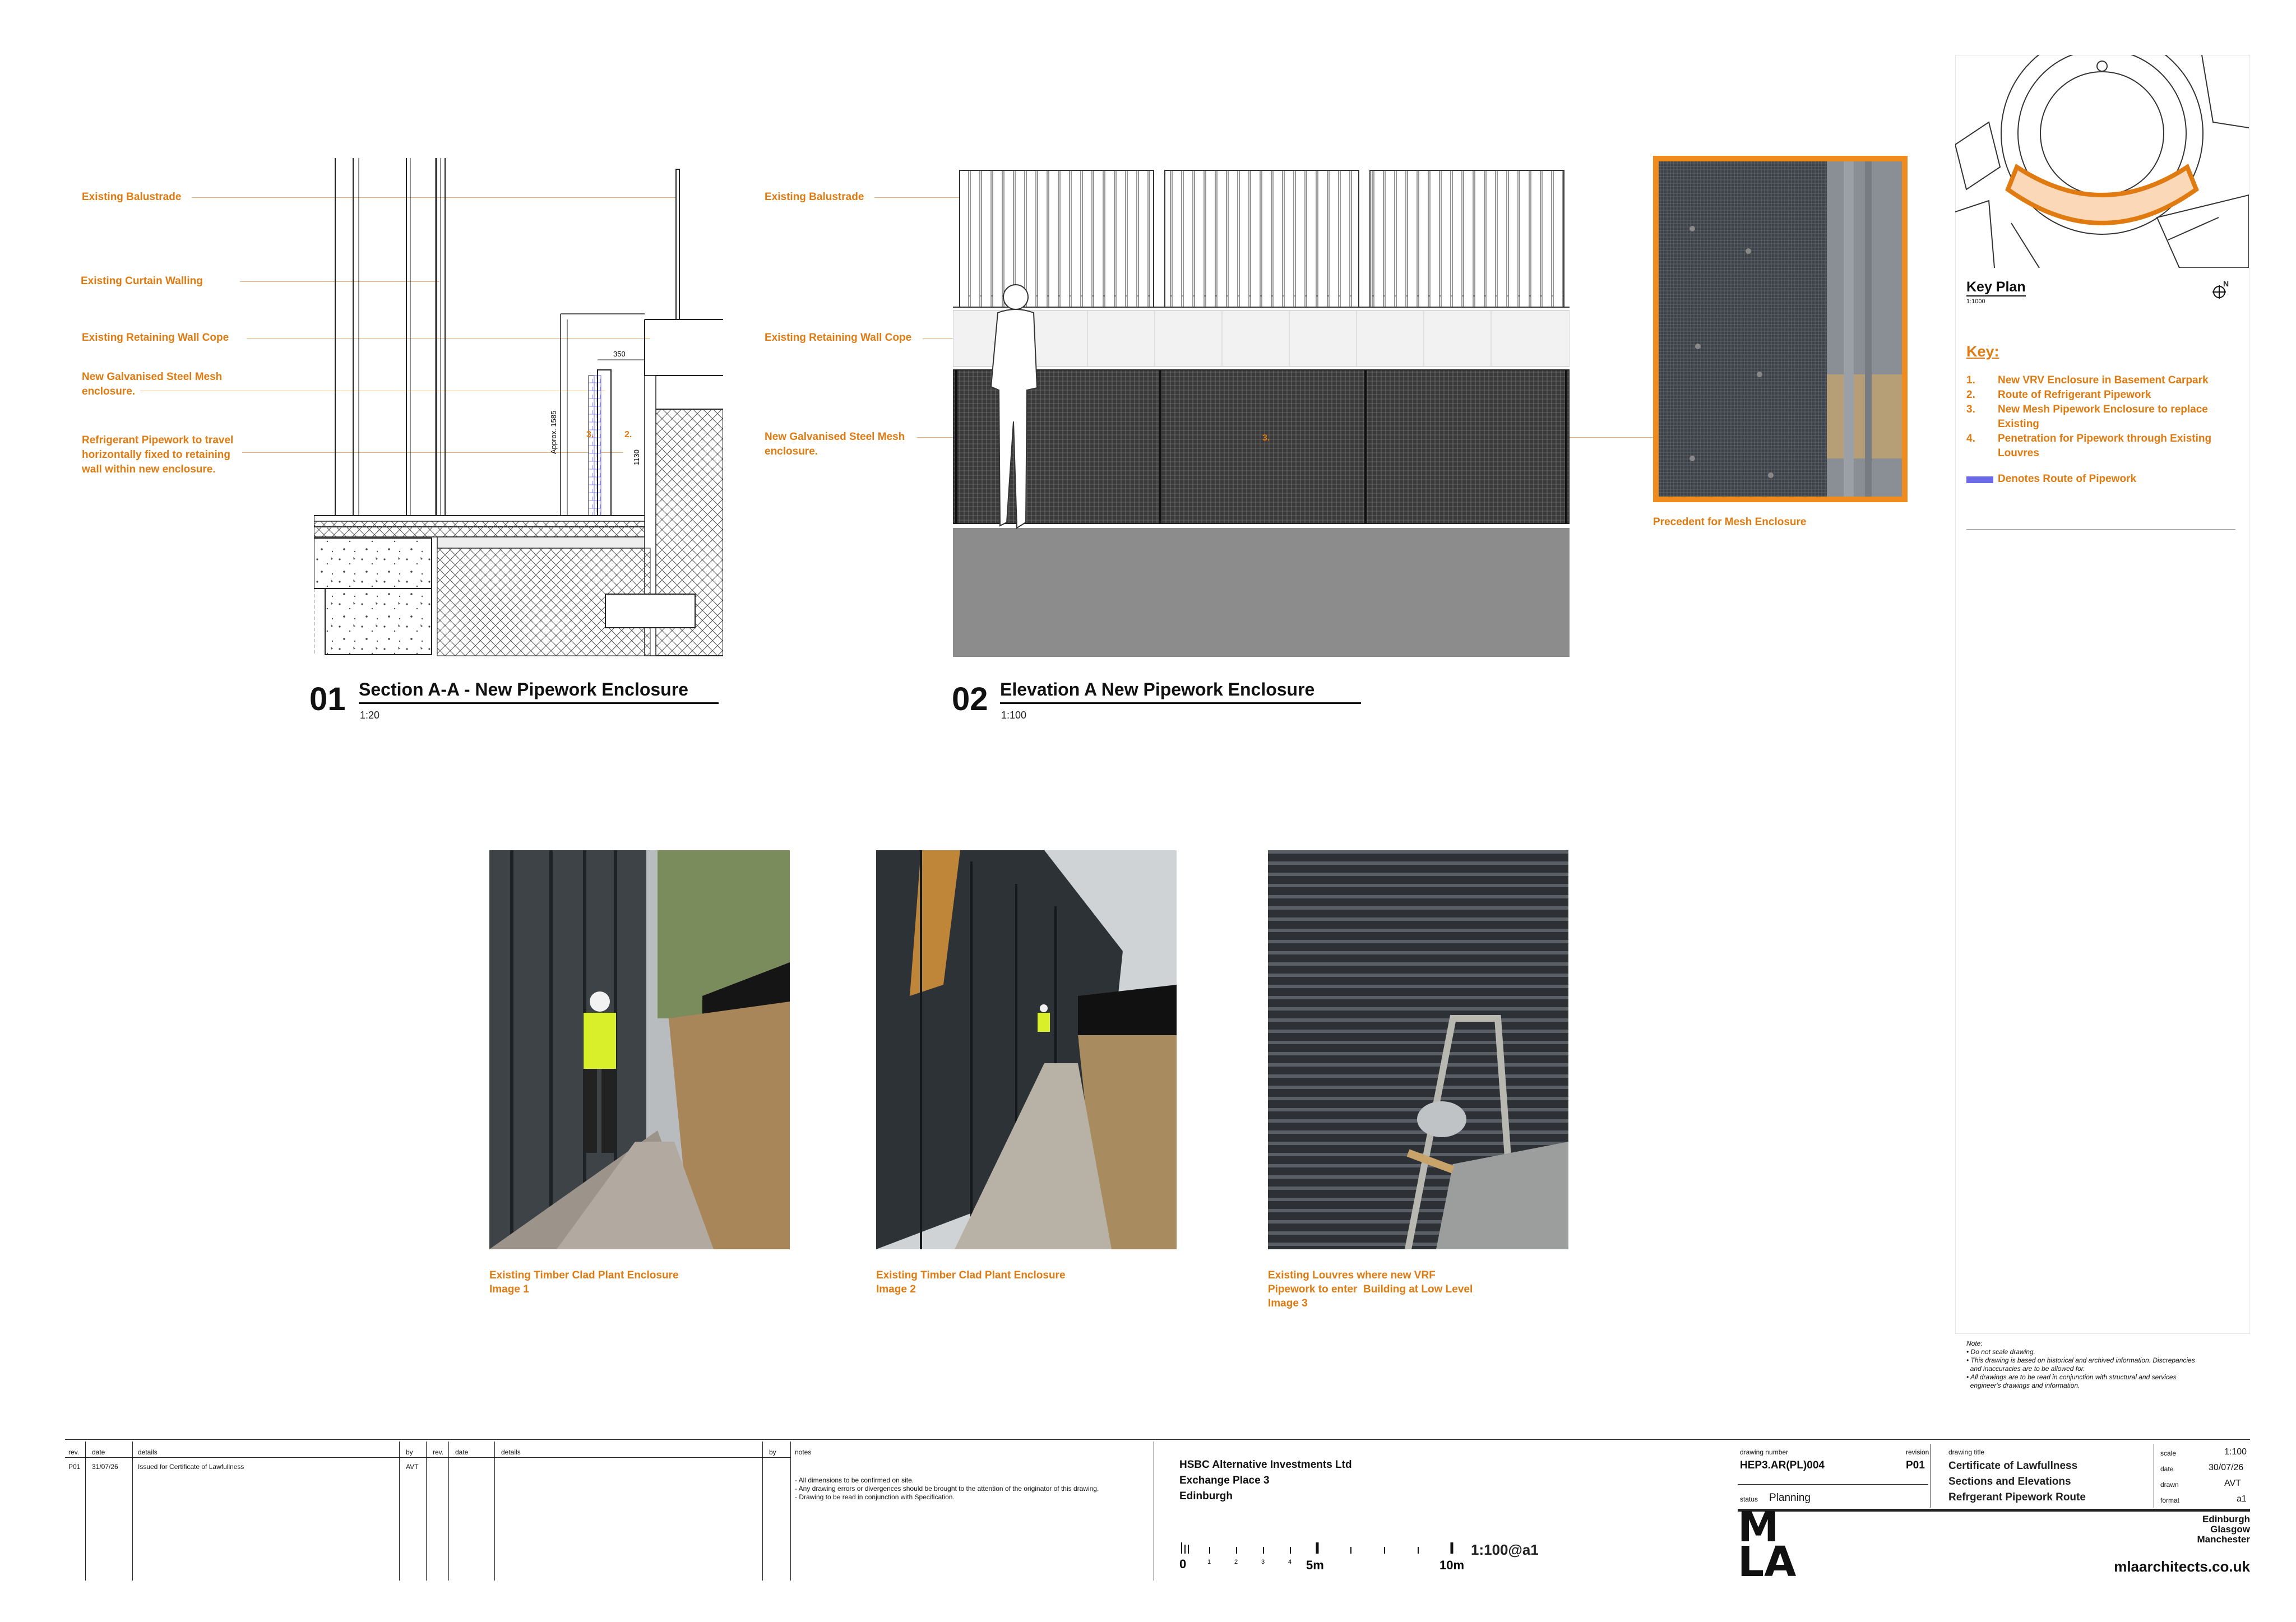 The image size is (2296, 1622). I want to click on format-label: format, so click(2170, 1500).